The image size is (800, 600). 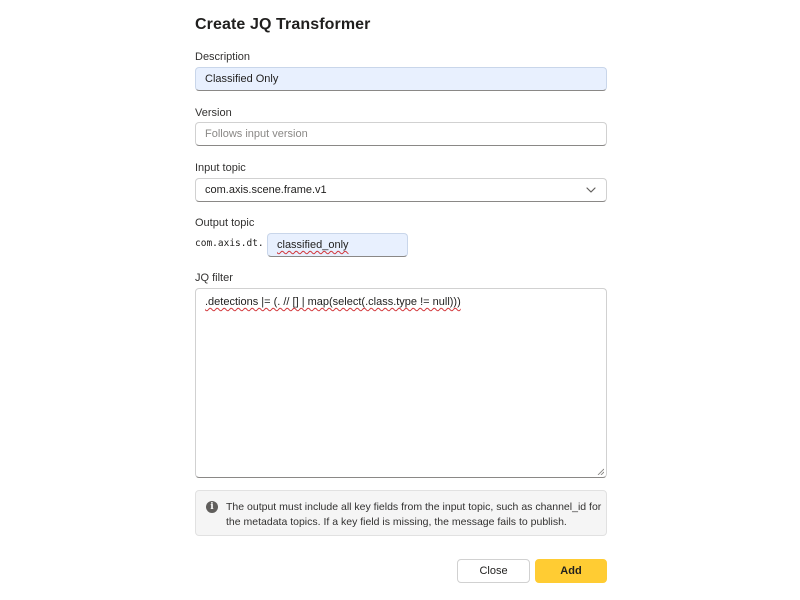 I want to click on output-topic-label: Output topic, so click(x=225, y=223).